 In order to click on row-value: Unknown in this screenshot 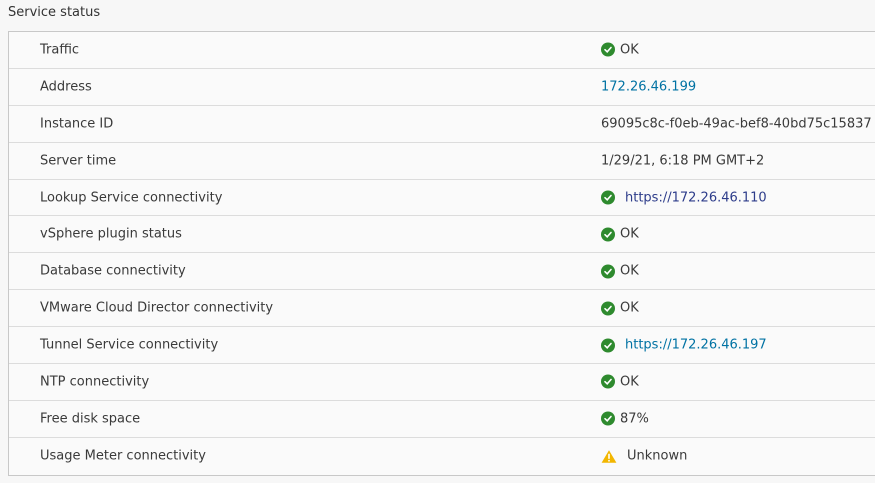, I will do `click(644, 456)`.